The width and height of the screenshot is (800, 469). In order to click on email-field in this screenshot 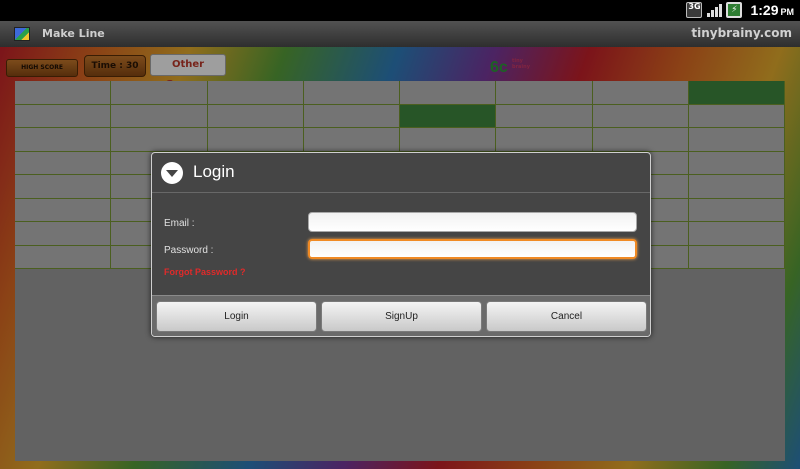, I will do `click(472, 222)`.